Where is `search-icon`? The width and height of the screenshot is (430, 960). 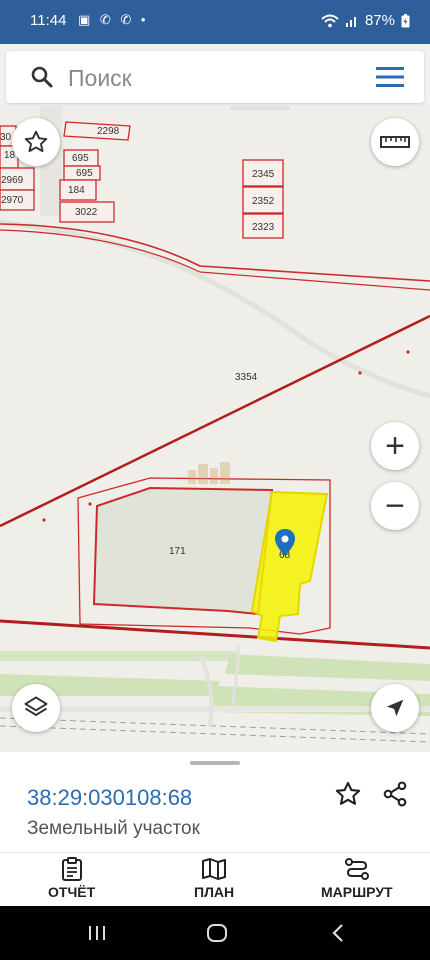
search-icon is located at coordinates (42, 77).